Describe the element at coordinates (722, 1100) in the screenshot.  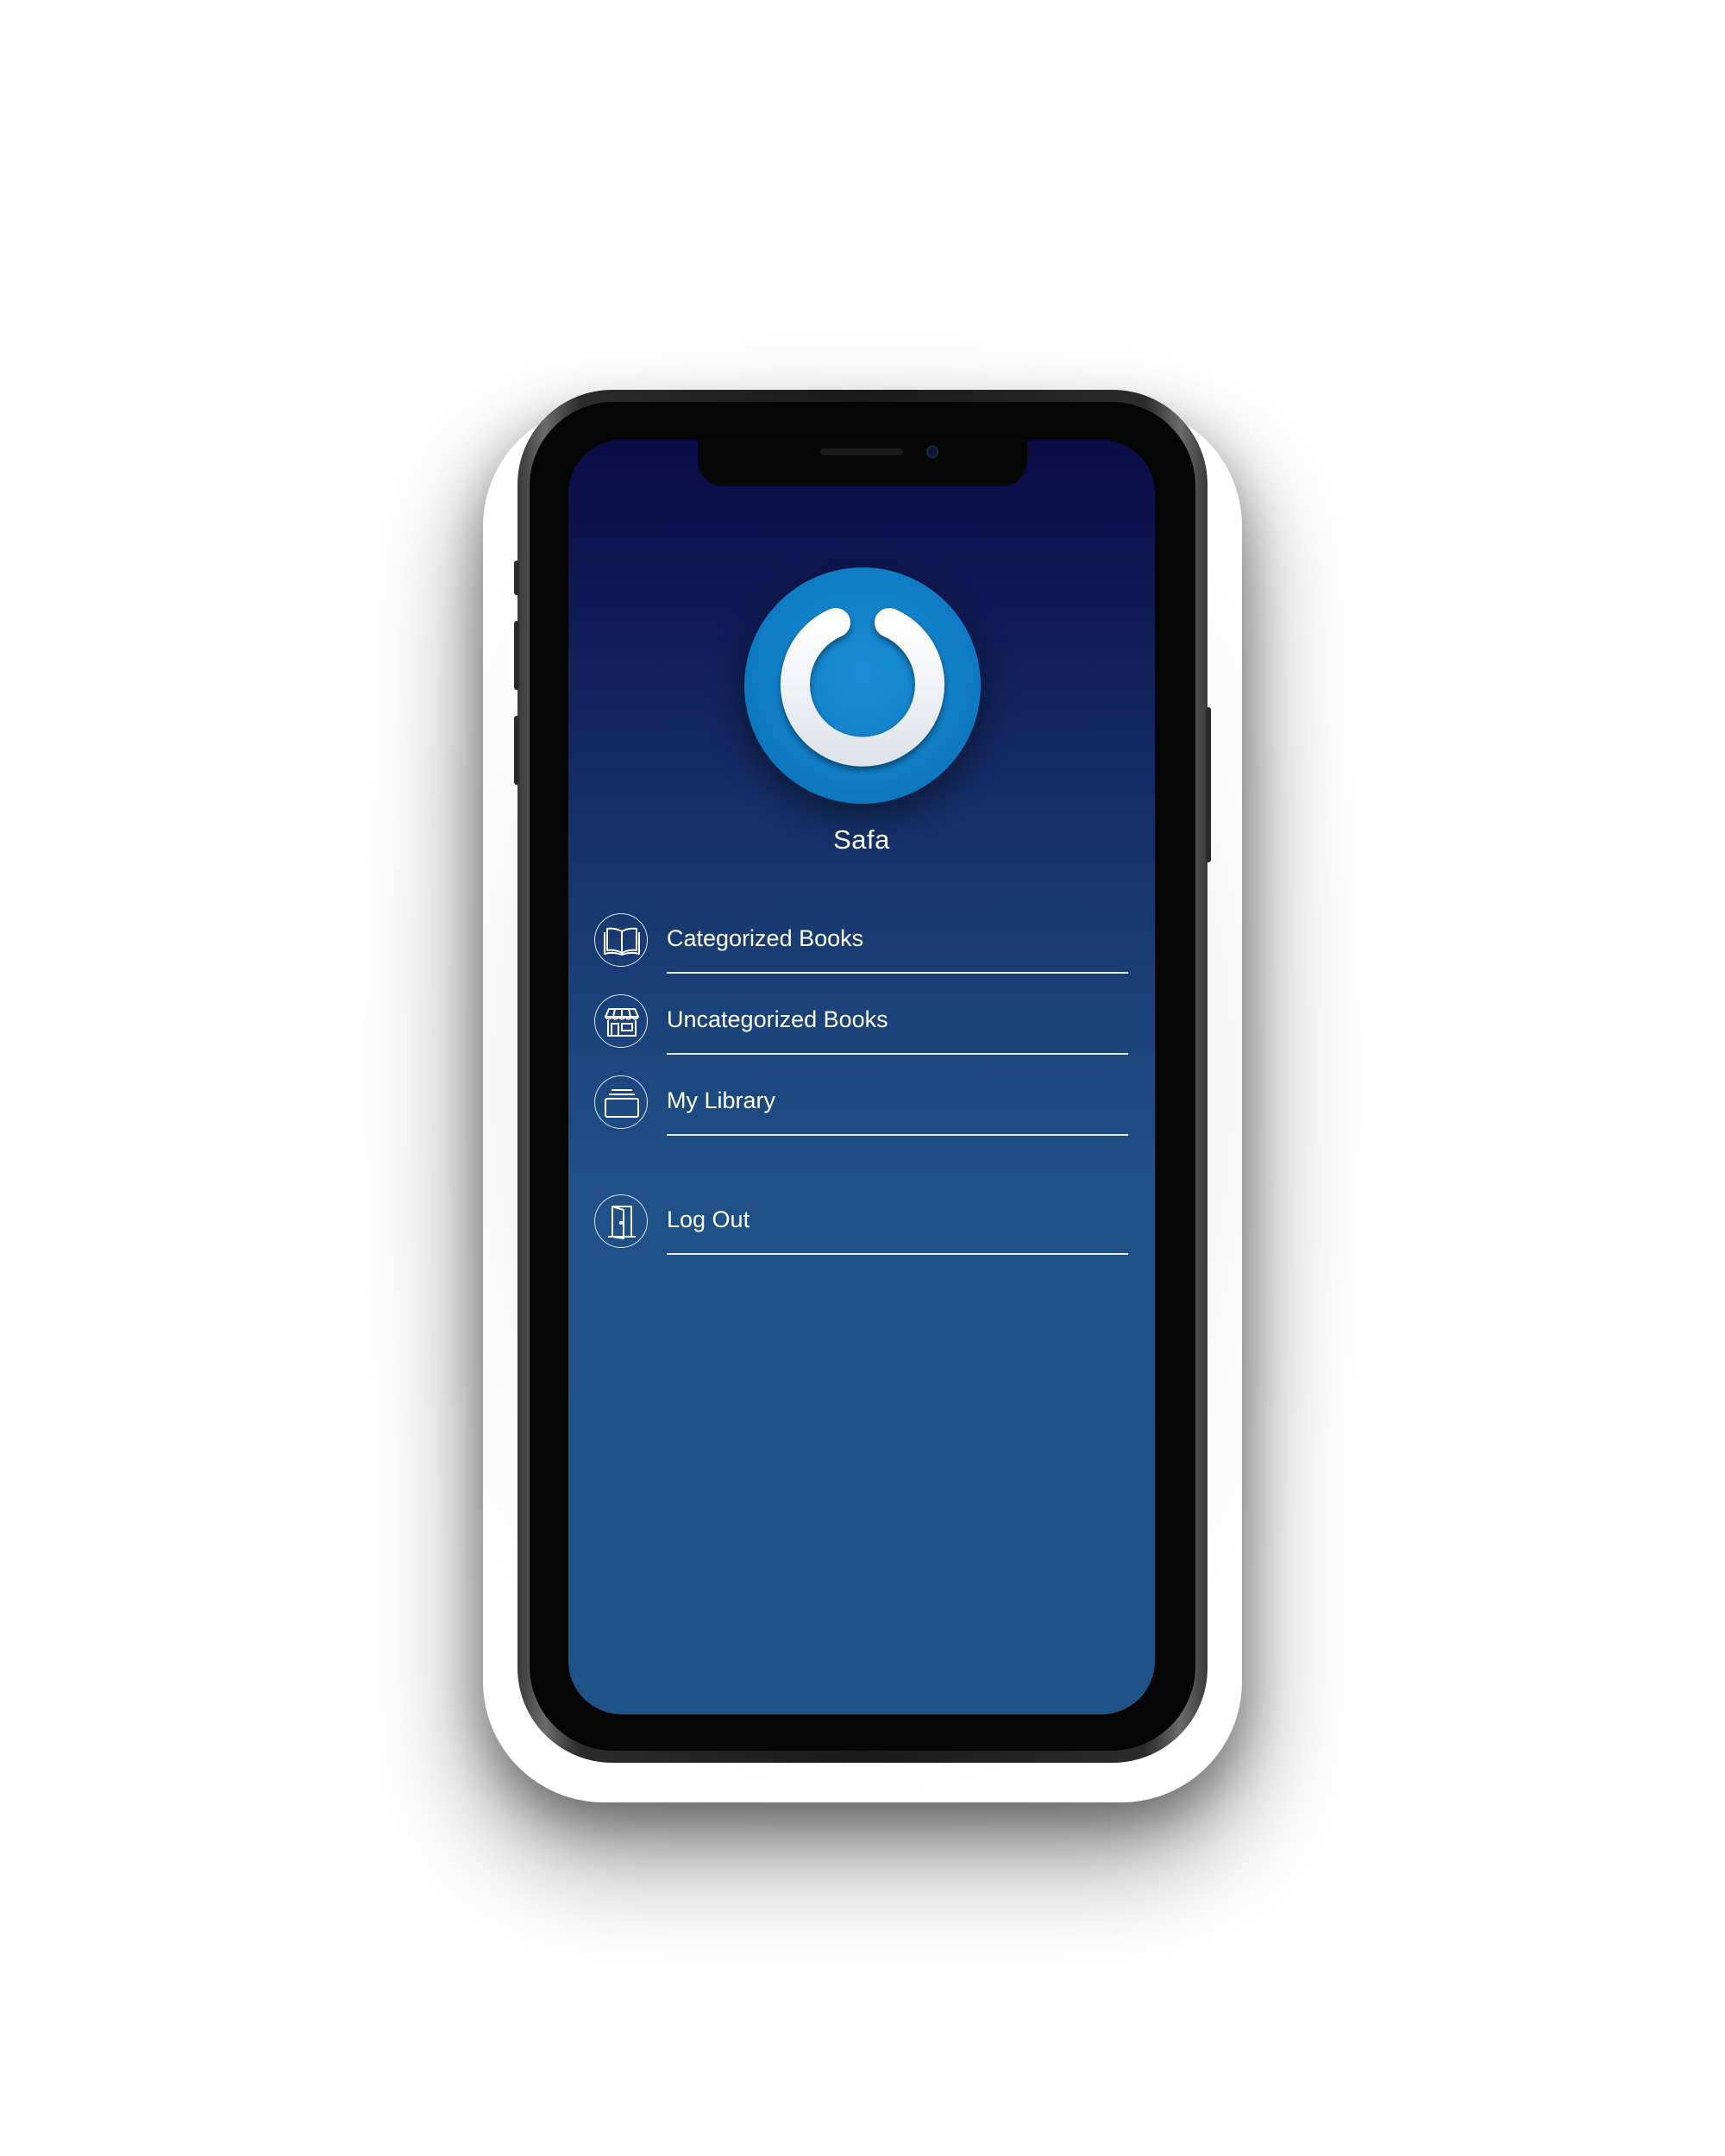
I see `menu-label: My Library` at that location.